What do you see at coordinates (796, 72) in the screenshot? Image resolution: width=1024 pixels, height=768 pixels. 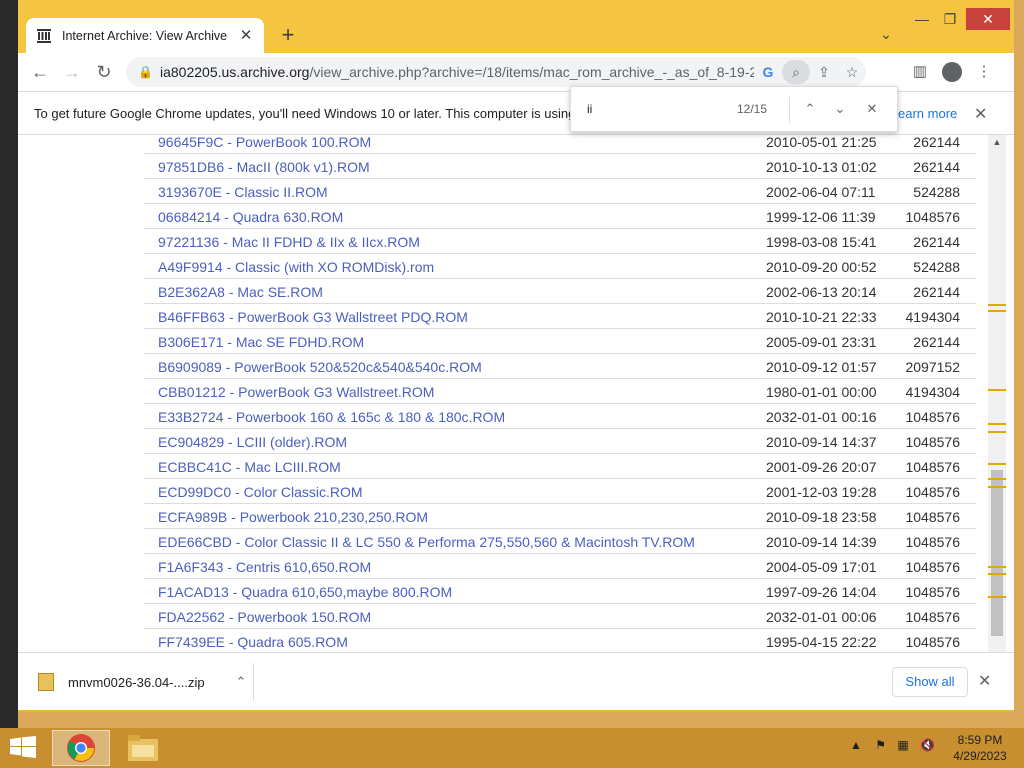 I see `find-in-page-icon: ⌕` at bounding box center [796, 72].